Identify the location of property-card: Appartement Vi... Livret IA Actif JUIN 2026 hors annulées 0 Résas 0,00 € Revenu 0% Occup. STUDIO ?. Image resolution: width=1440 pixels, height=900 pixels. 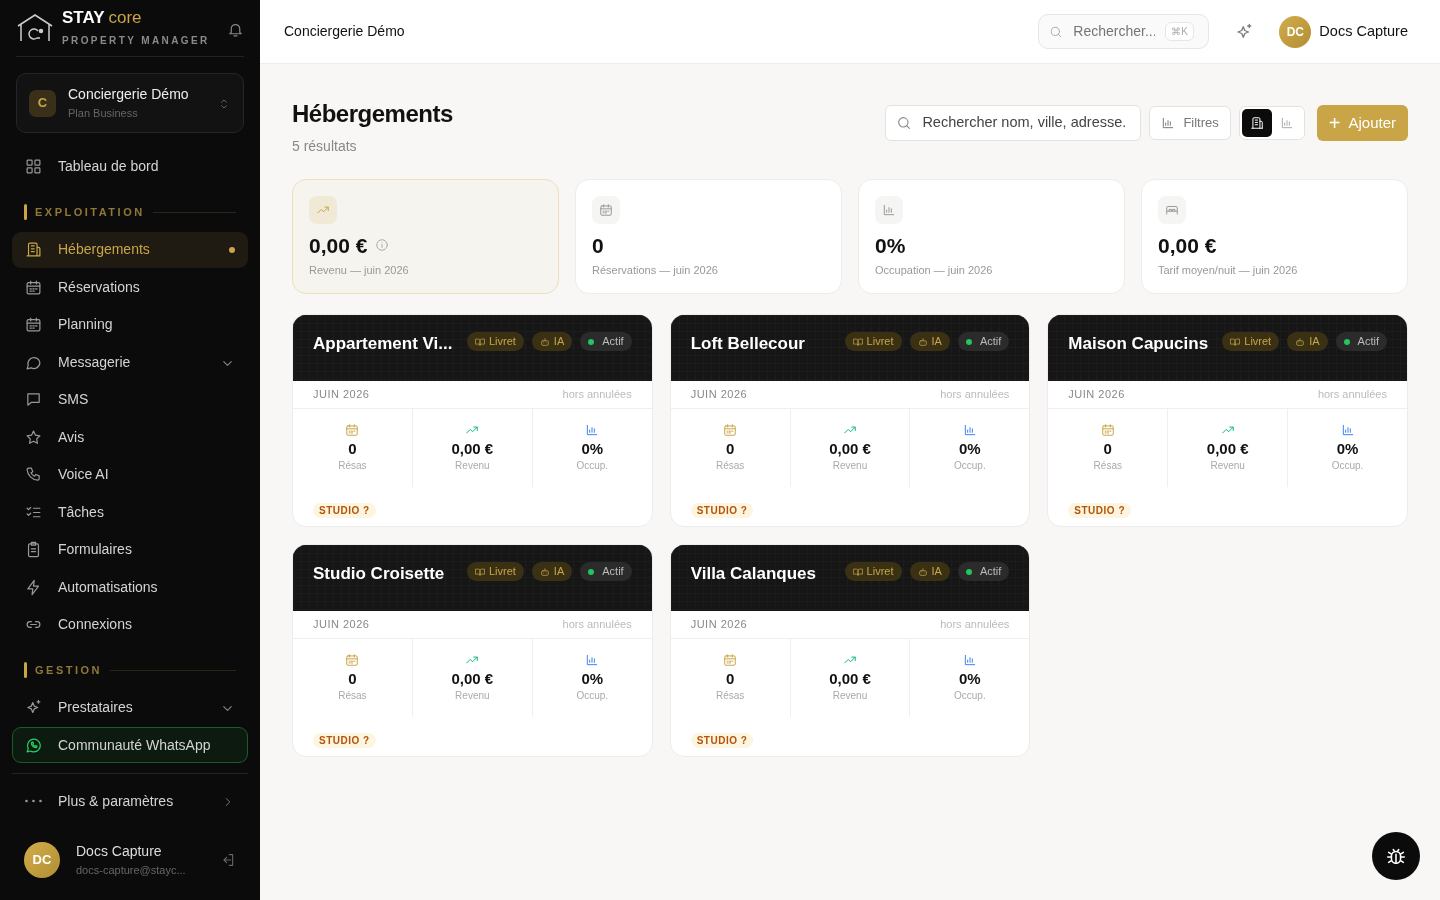
(472, 420).